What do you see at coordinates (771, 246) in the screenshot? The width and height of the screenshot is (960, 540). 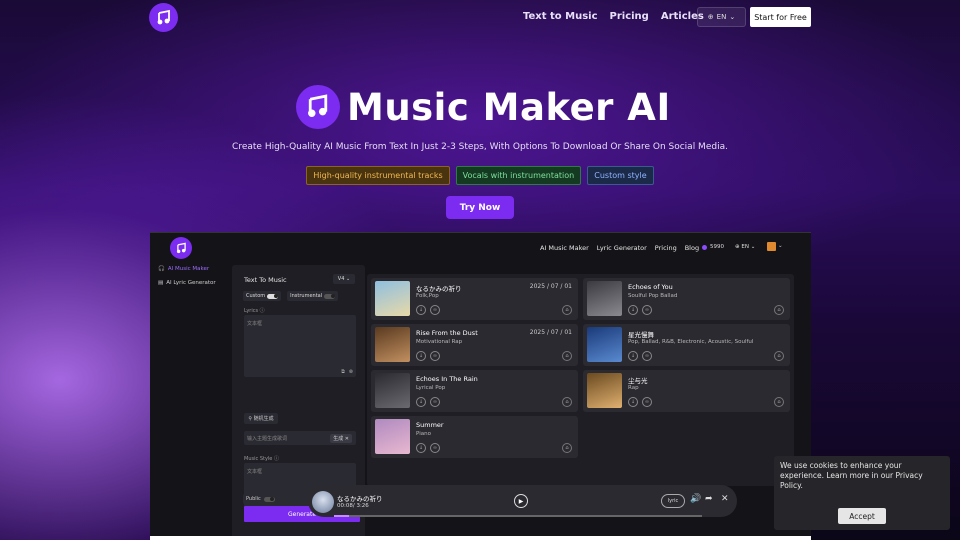 I see `user-avatar` at bounding box center [771, 246].